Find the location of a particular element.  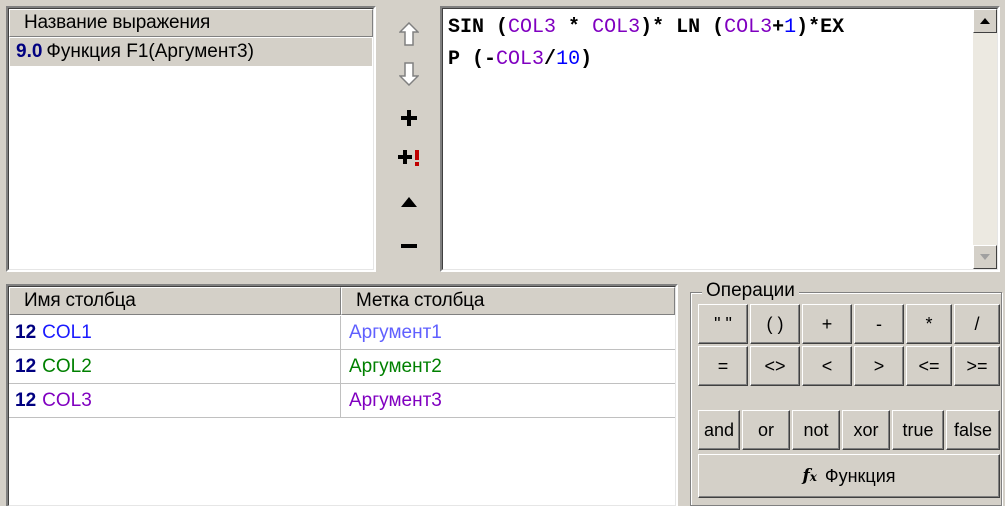

operations-title: Операции is located at coordinates (750, 291).